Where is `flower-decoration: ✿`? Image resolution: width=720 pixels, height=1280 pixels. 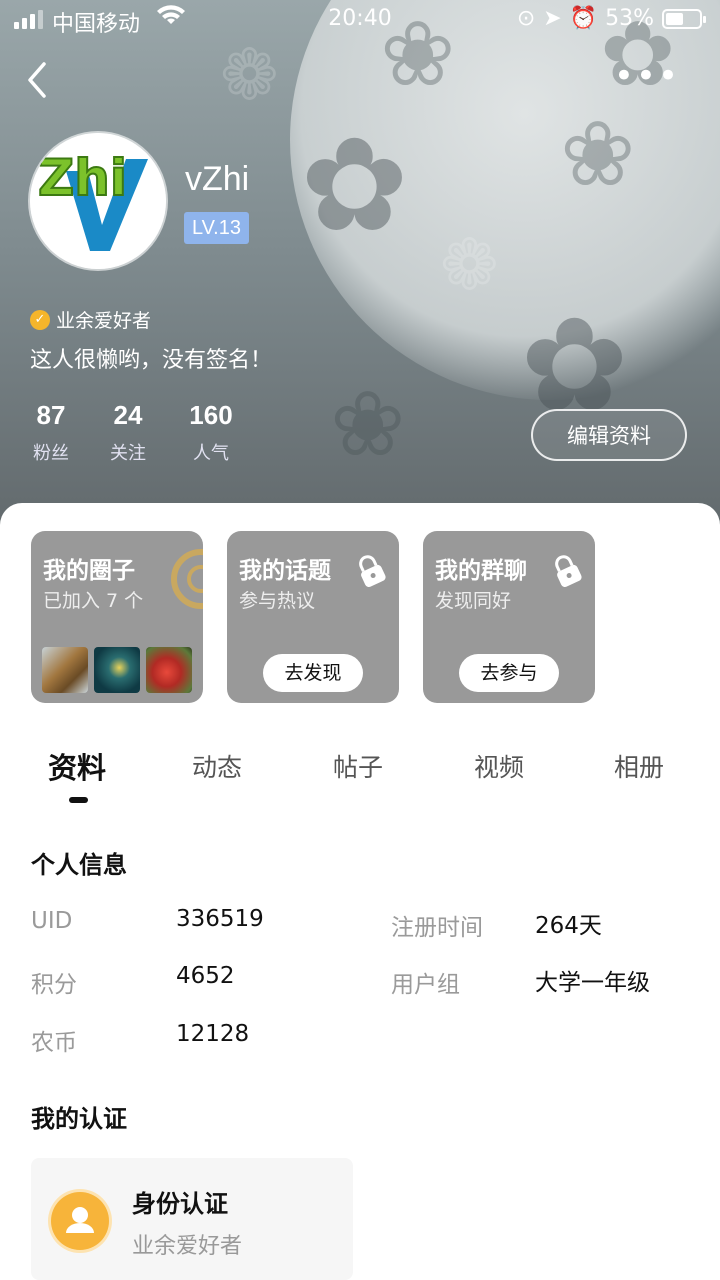 flower-decoration: ✿ is located at coordinates (354, 185).